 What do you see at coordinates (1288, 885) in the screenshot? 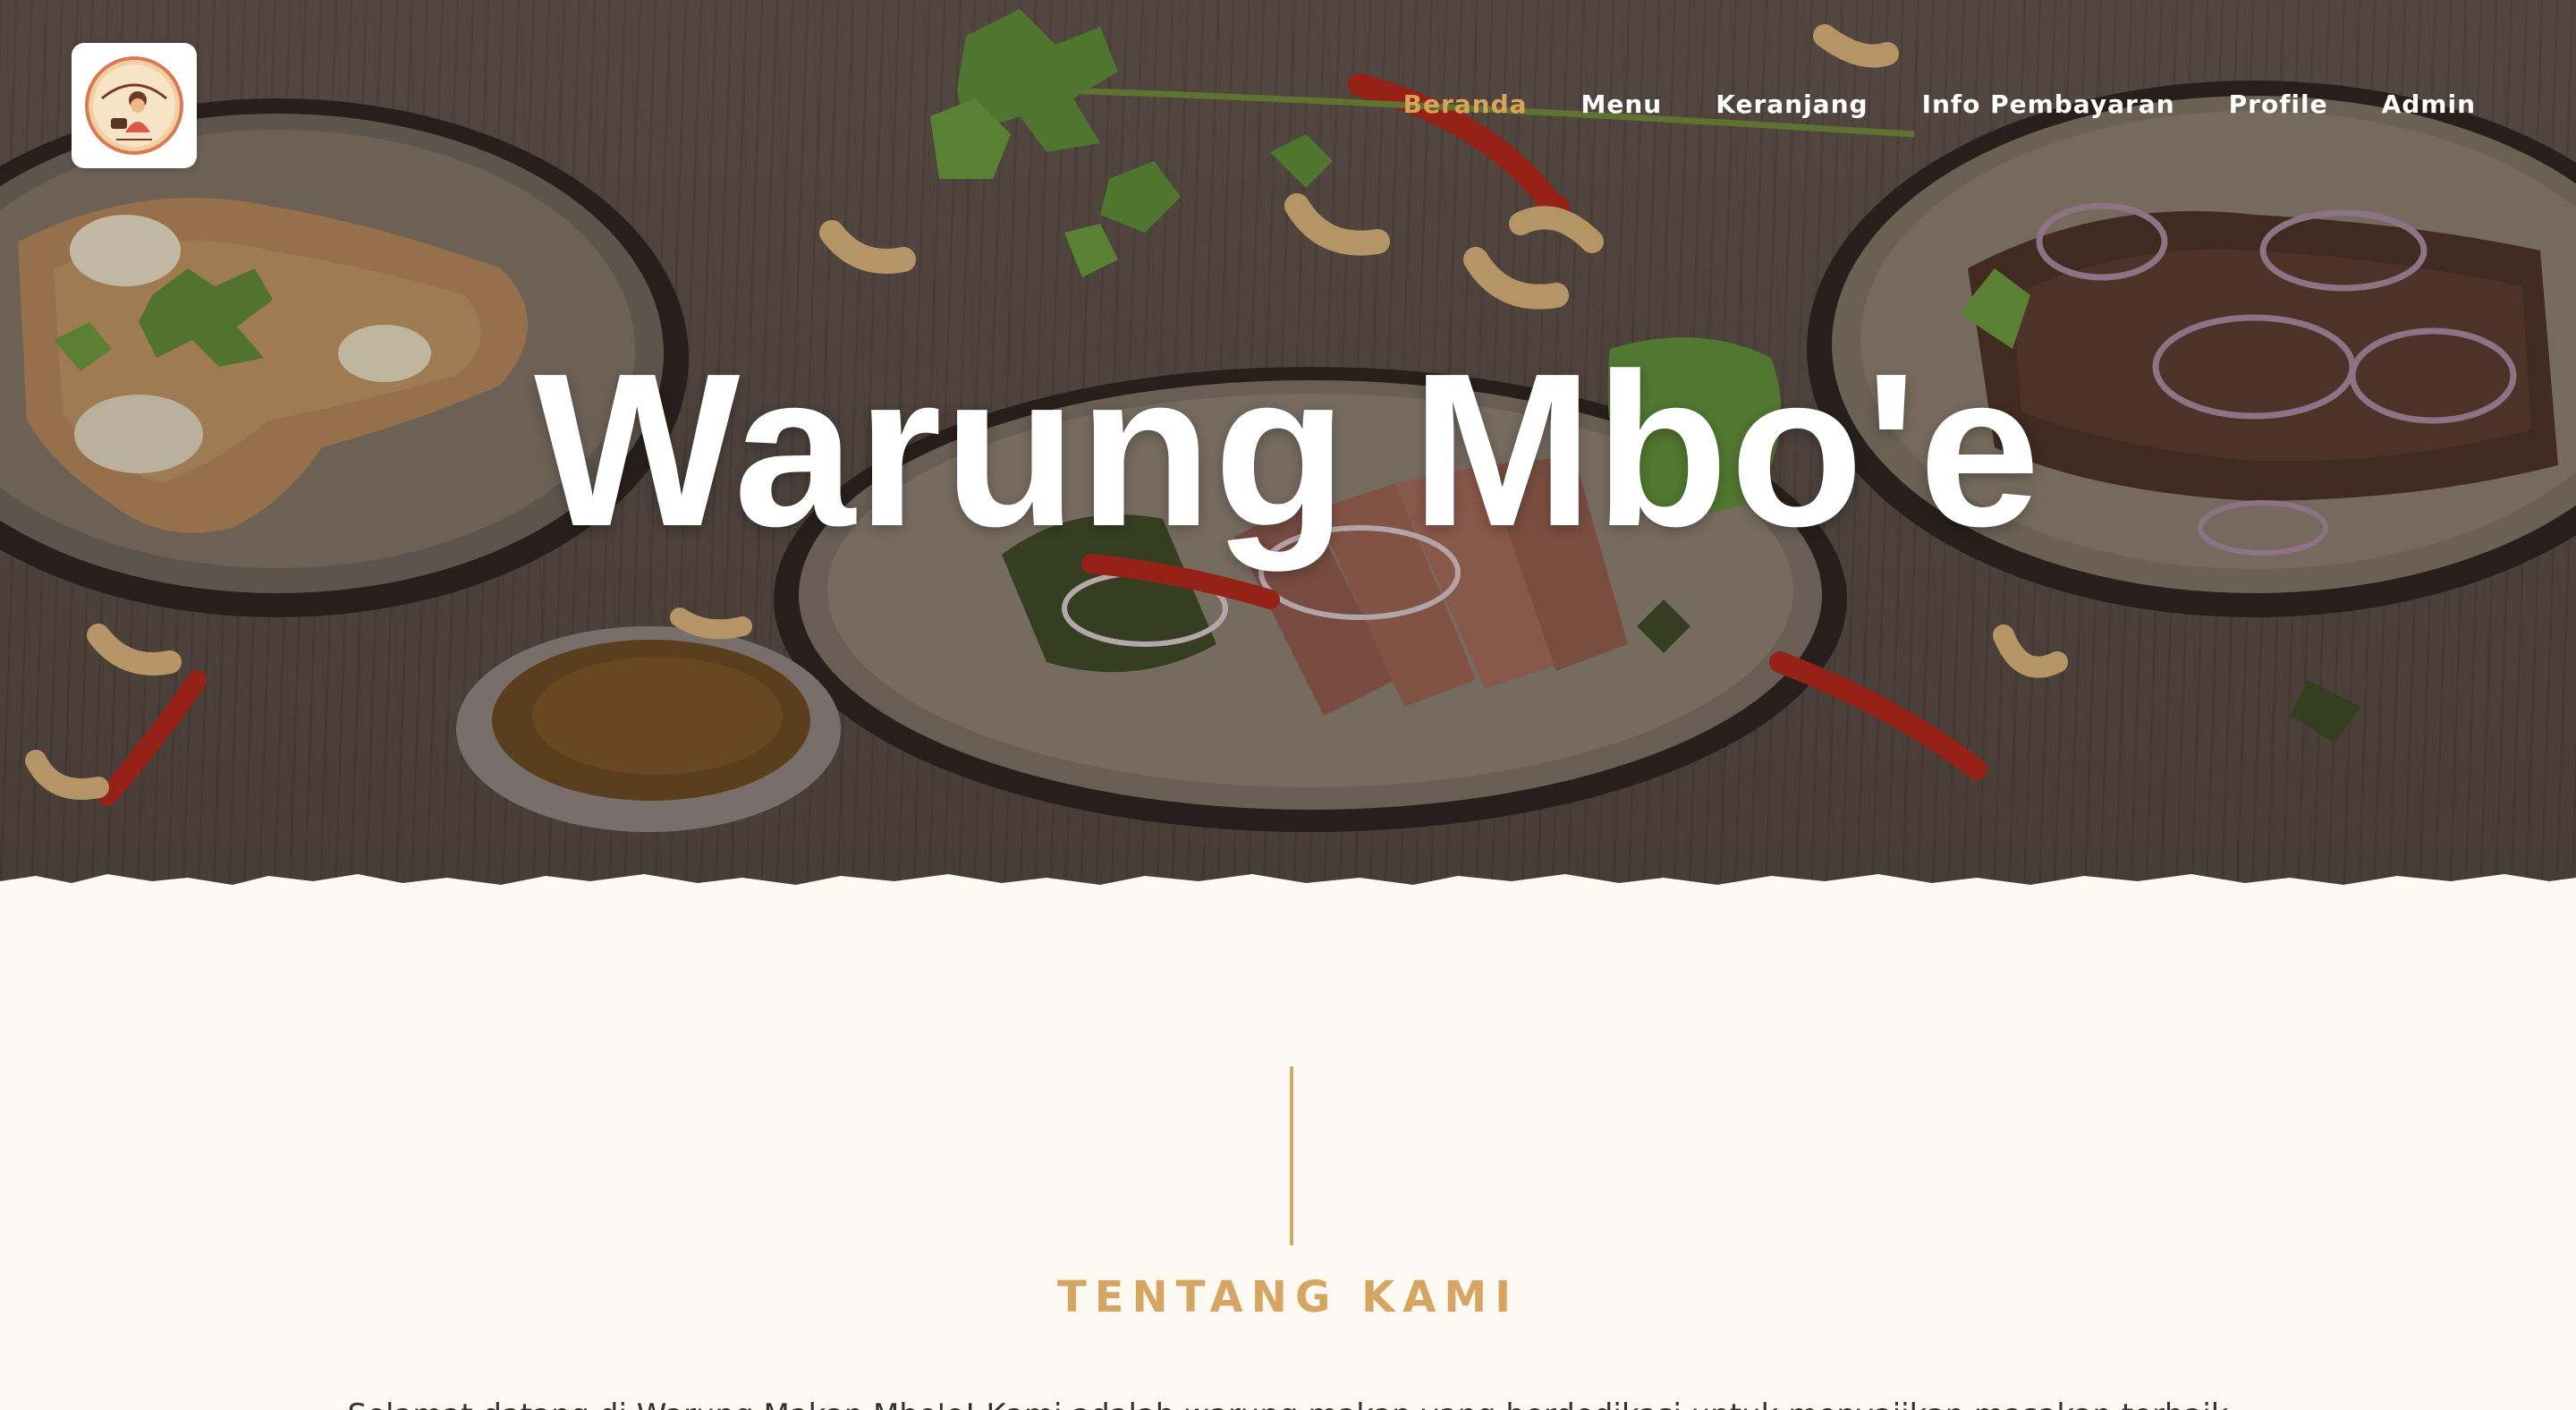
I see `torn-paper-edge` at bounding box center [1288, 885].